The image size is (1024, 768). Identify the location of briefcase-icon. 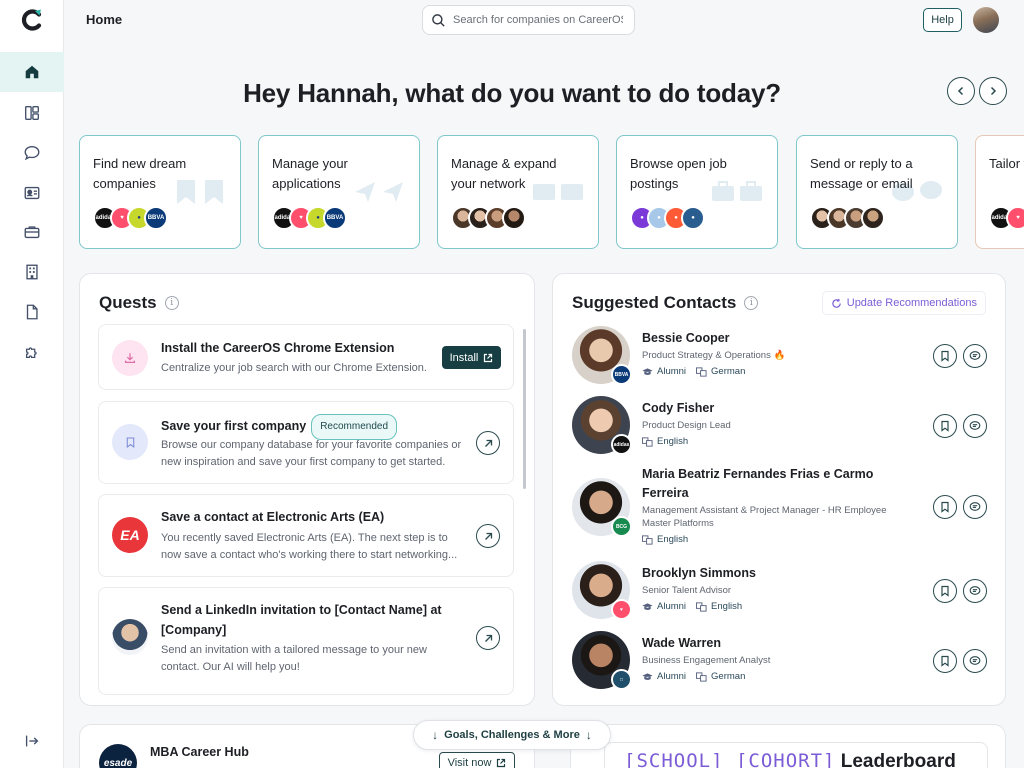
(32, 232).